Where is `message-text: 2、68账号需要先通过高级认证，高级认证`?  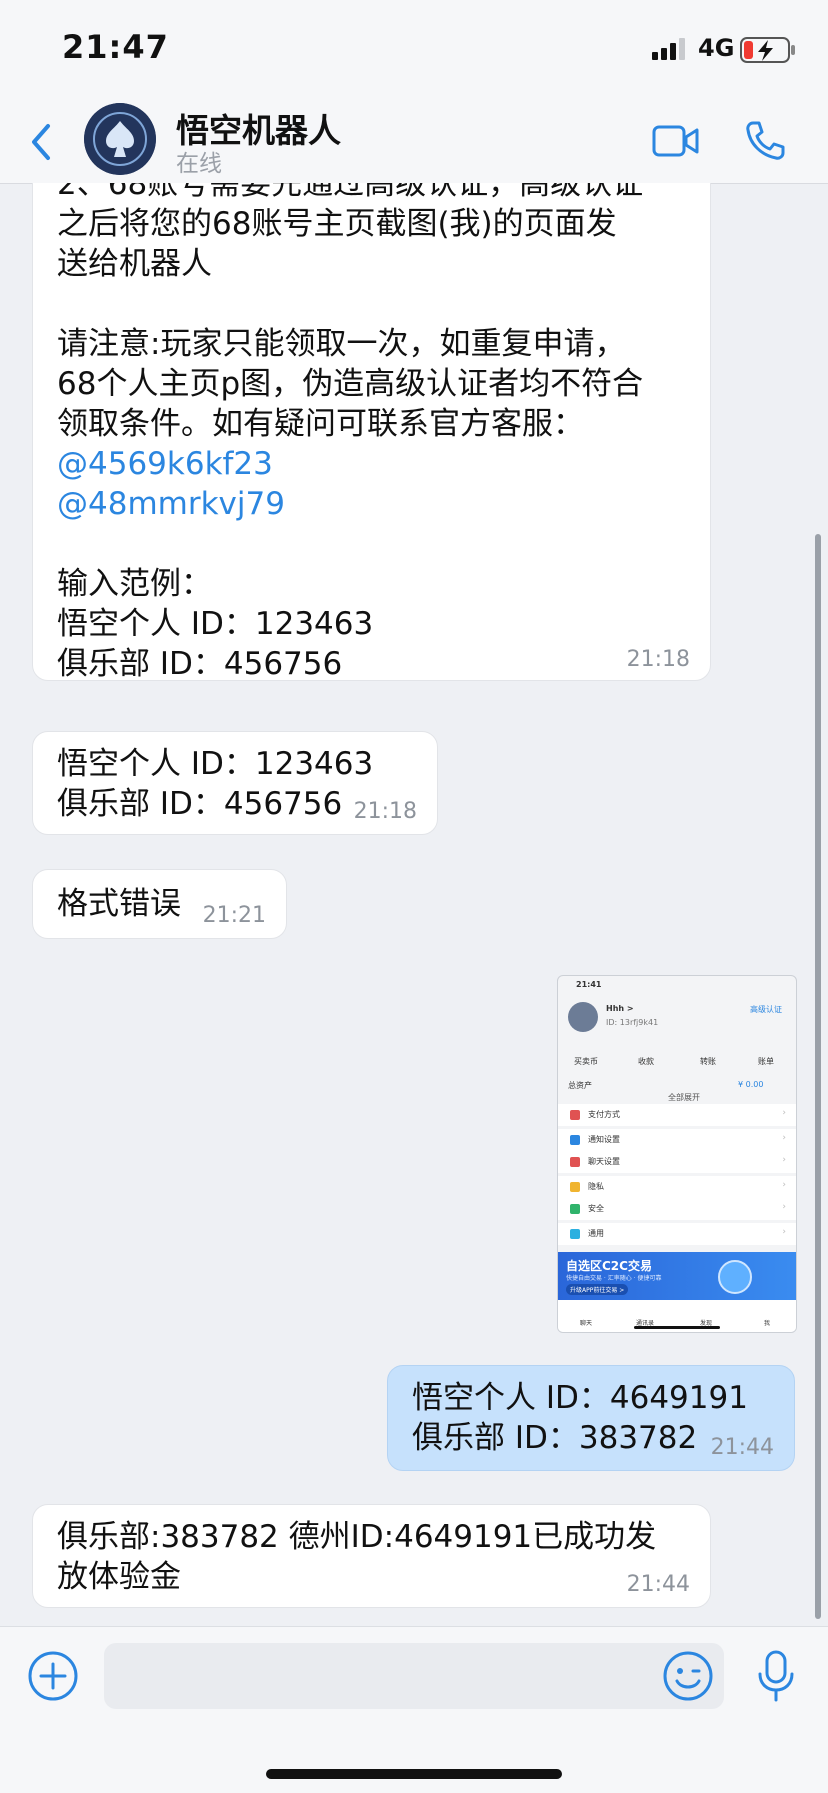 message-text: 2、68账号需要先通过高级认证，高级认证 is located at coordinates (350, 192).